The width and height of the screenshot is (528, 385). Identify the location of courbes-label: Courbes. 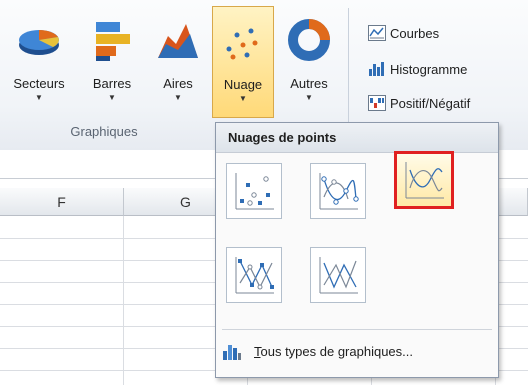
(415, 33).